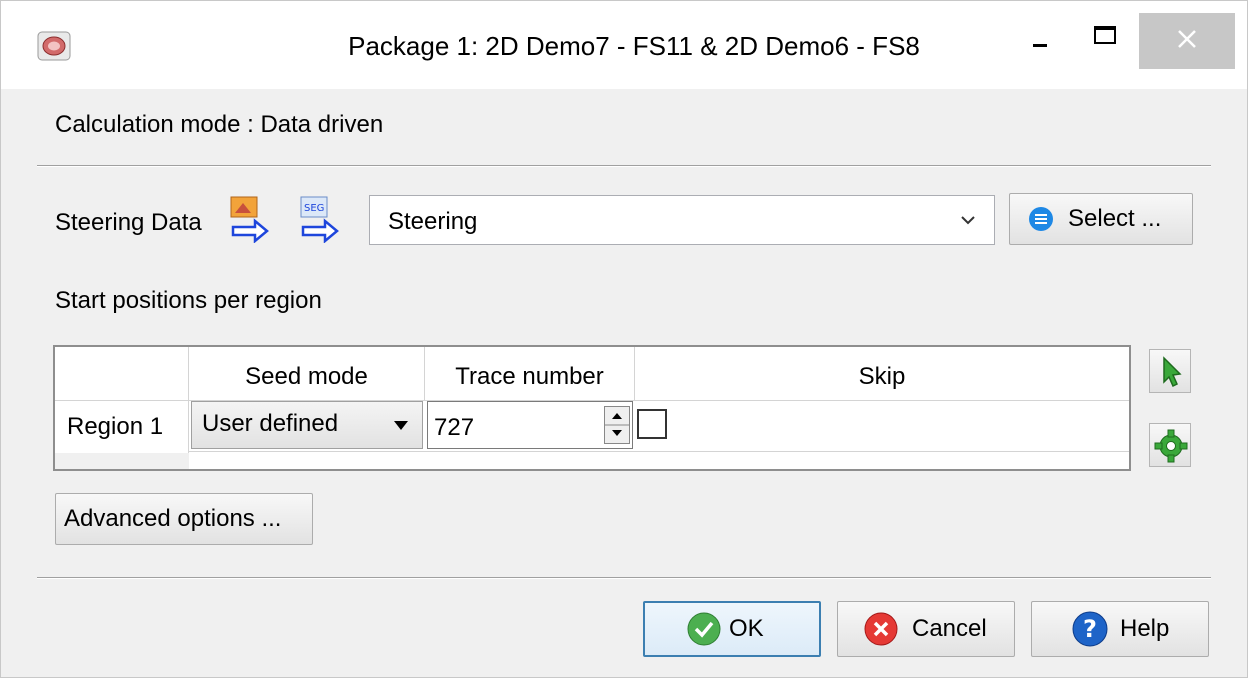  What do you see at coordinates (188, 300) in the screenshot?
I see `start-positions-label: Start positions per region` at bounding box center [188, 300].